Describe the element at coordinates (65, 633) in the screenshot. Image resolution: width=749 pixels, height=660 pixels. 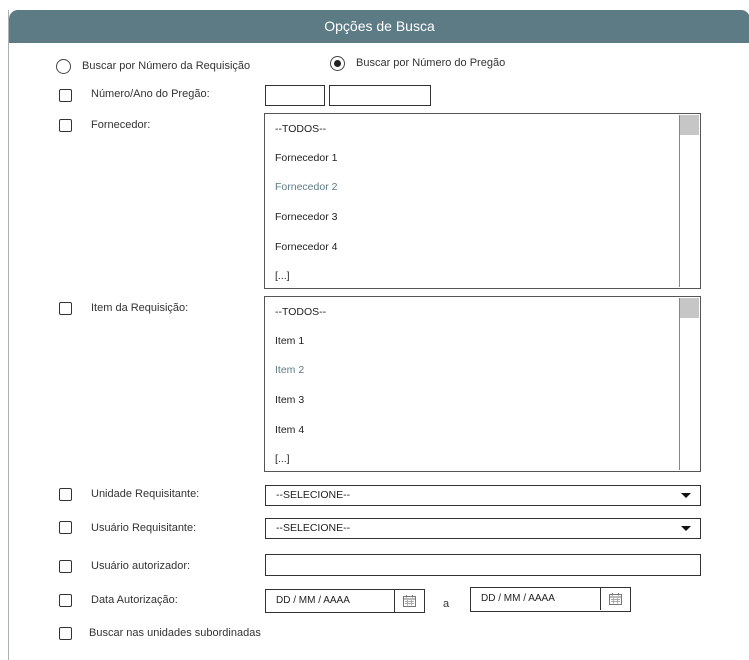
I see `subordinadas-checkbox` at that location.